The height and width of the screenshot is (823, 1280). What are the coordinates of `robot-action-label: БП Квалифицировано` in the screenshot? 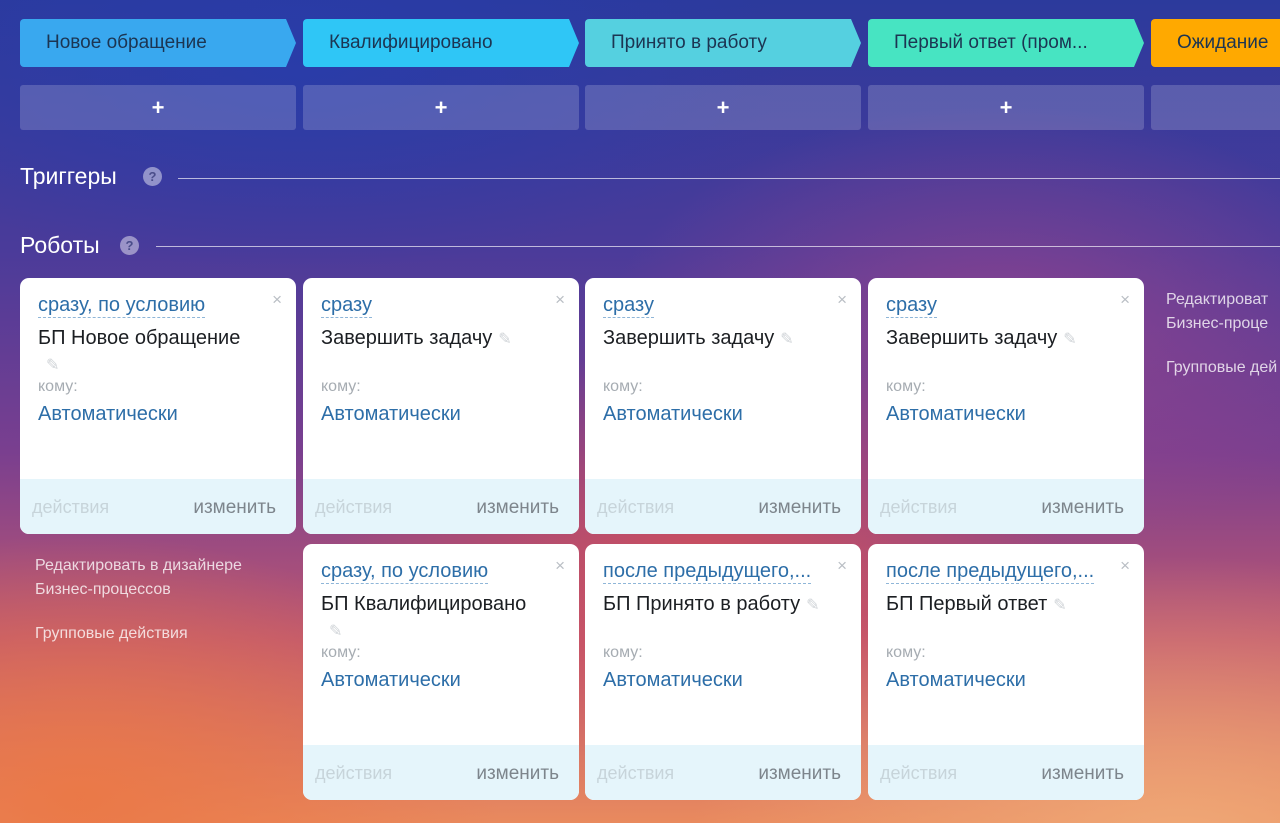 It's located at (424, 604).